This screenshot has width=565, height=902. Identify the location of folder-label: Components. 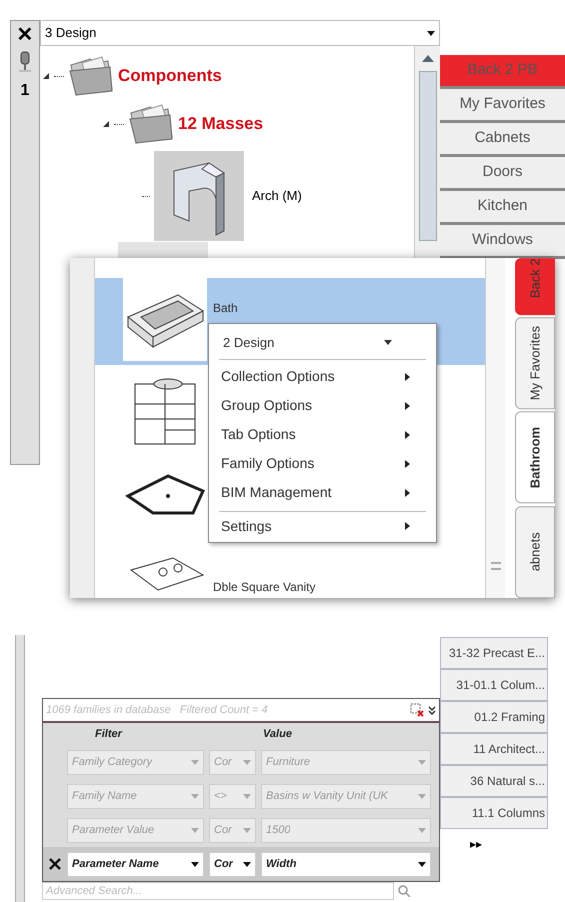
(170, 76).